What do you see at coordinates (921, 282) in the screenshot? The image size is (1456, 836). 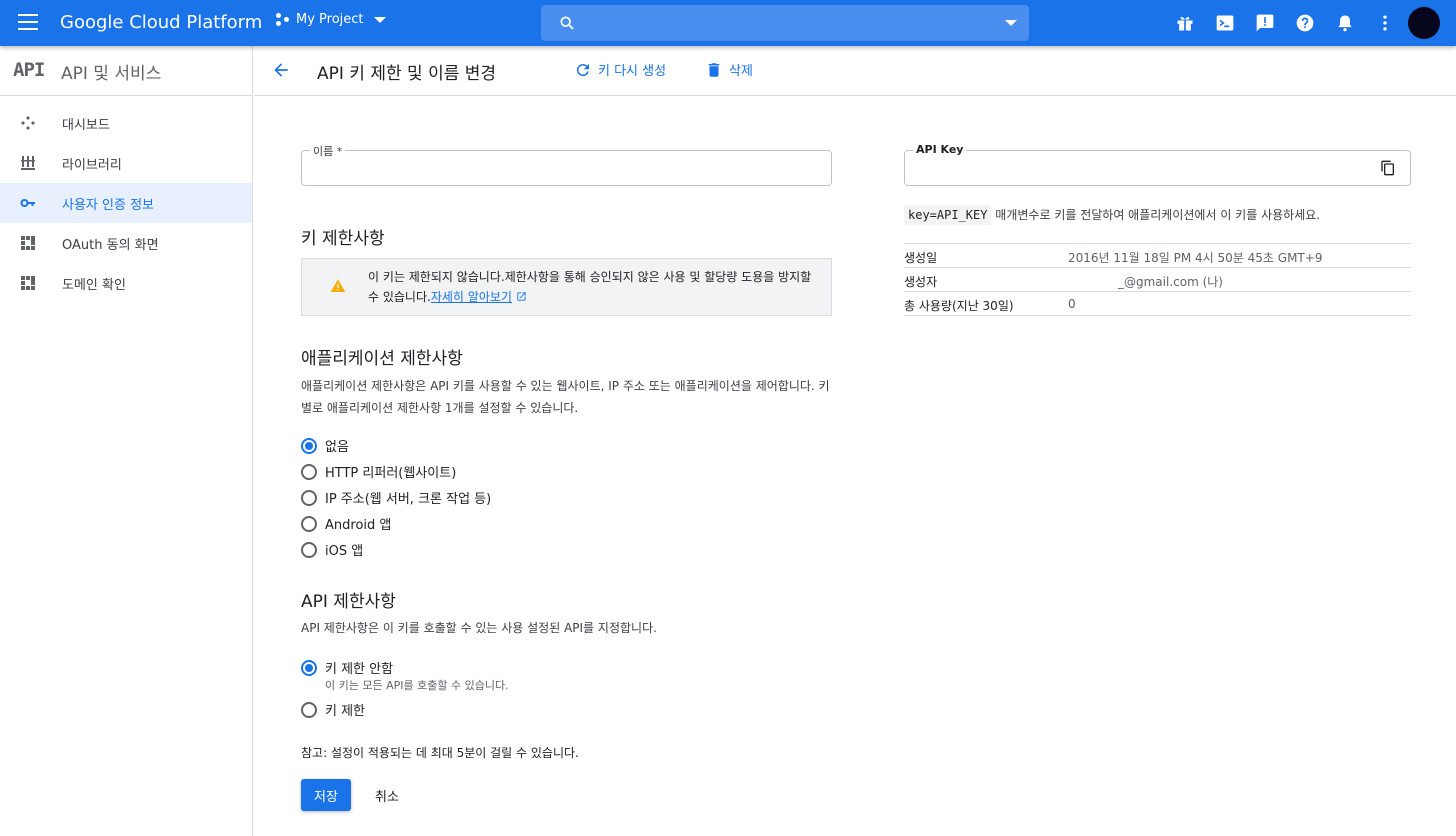 I see `row-key: 생성자` at bounding box center [921, 282].